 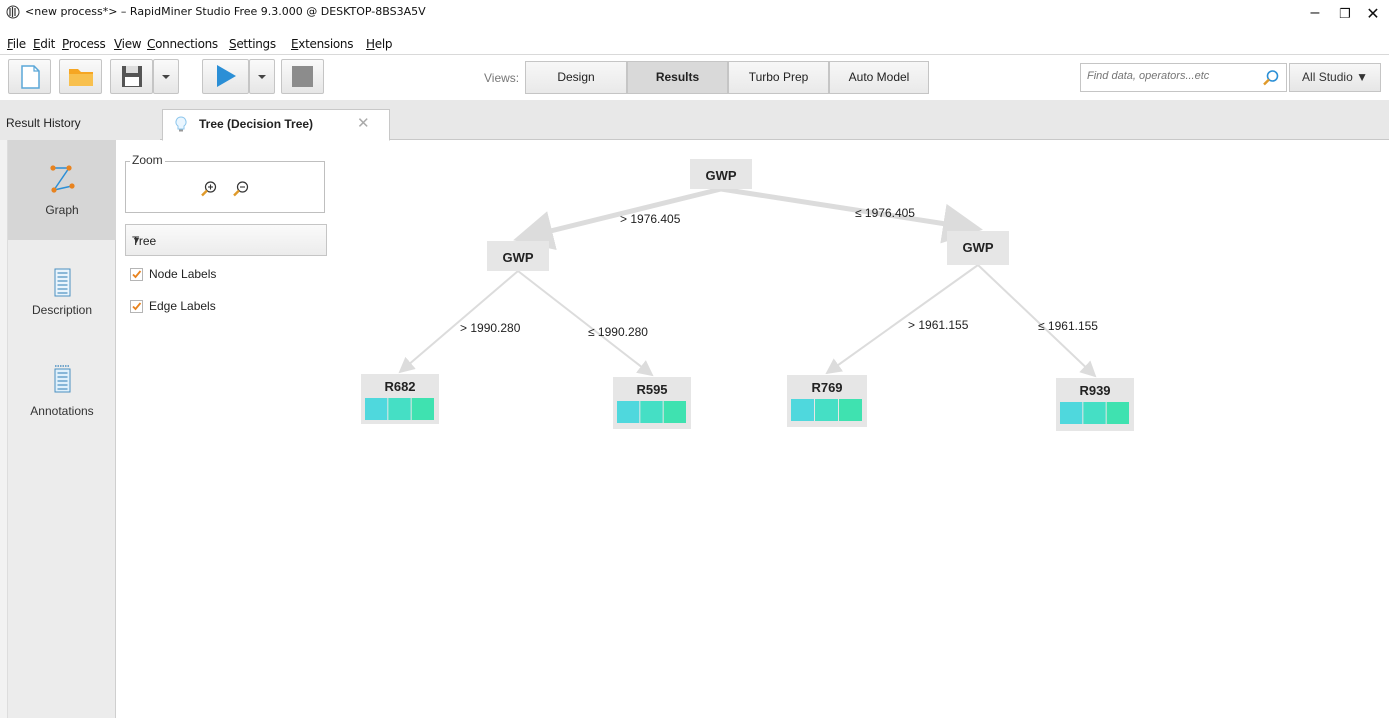 I want to click on sidebar-item-graph: Graph, so click(x=62, y=190).